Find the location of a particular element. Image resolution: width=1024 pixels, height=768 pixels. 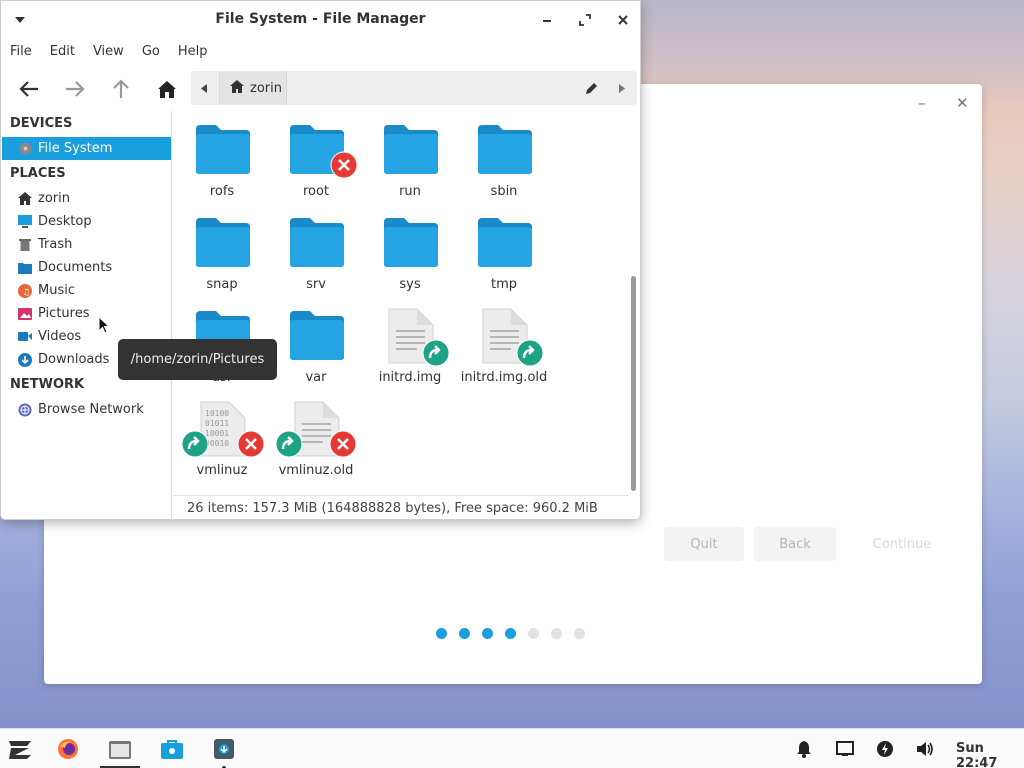

file-item-run: run is located at coordinates (410, 156).